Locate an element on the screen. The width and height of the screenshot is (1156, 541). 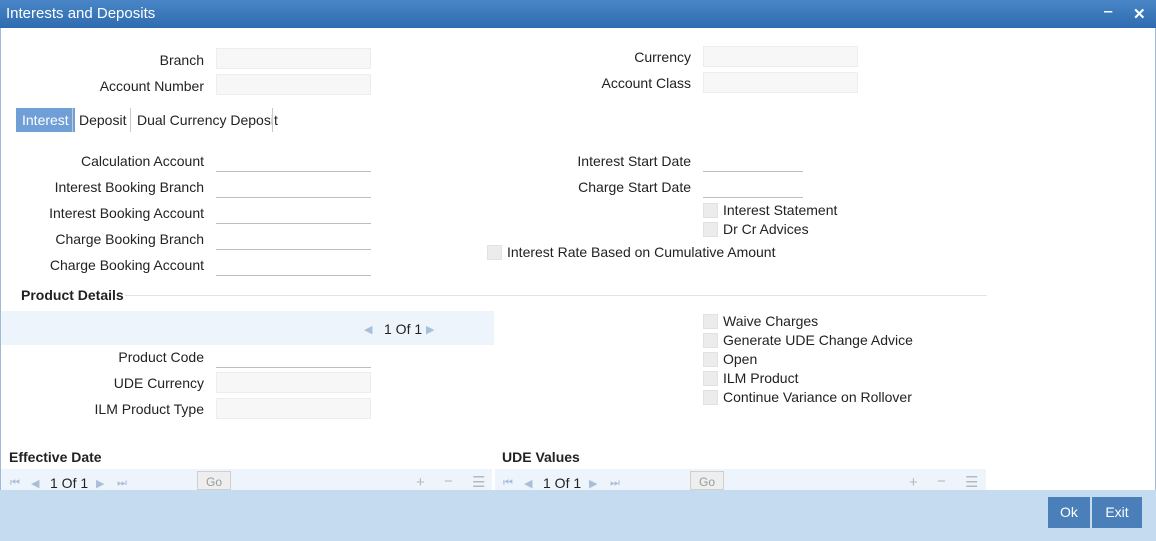
open-label: Open is located at coordinates (740, 359).